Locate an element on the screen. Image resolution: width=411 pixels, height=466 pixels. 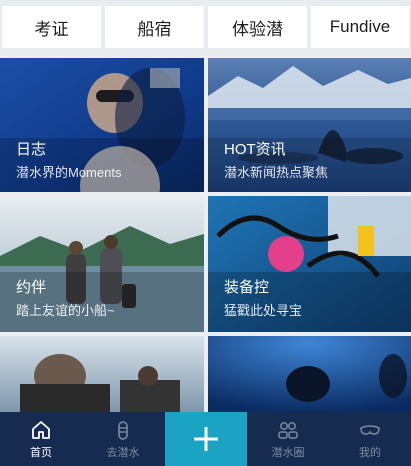
plus-icon is located at coordinates (206, 439).